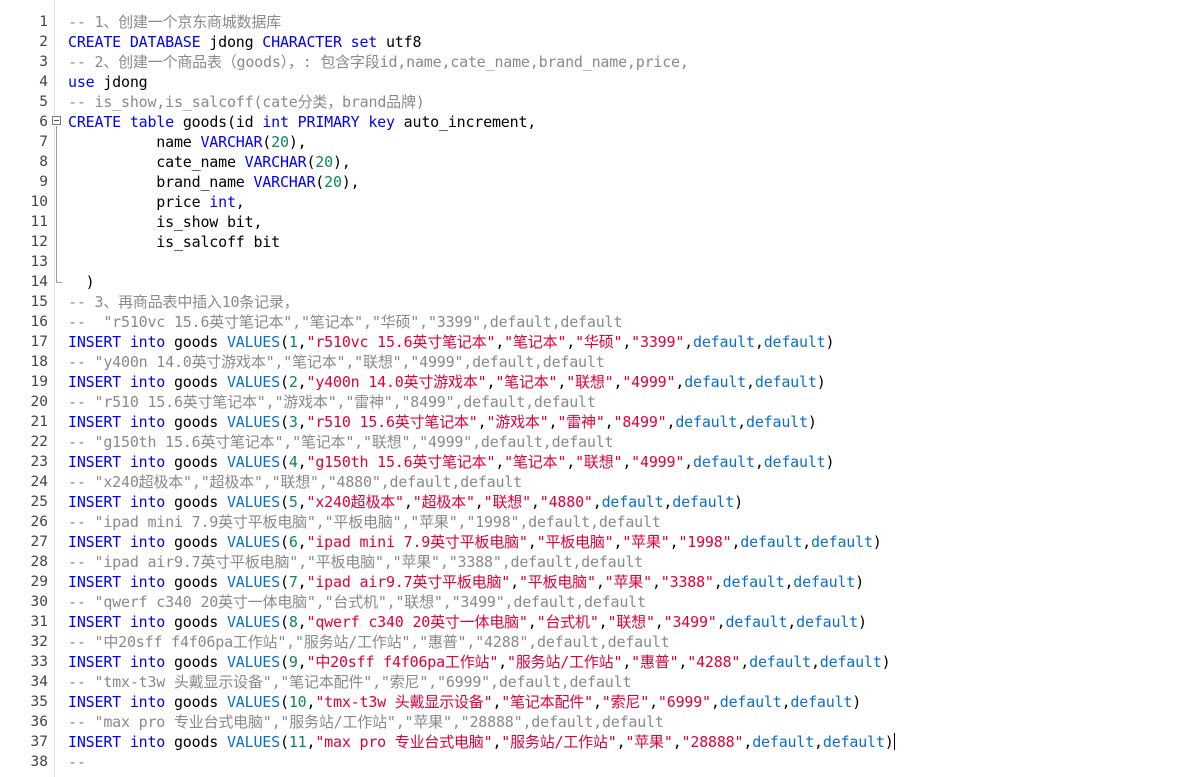  I want to click on token-string: "笔记本", so click(535, 342).